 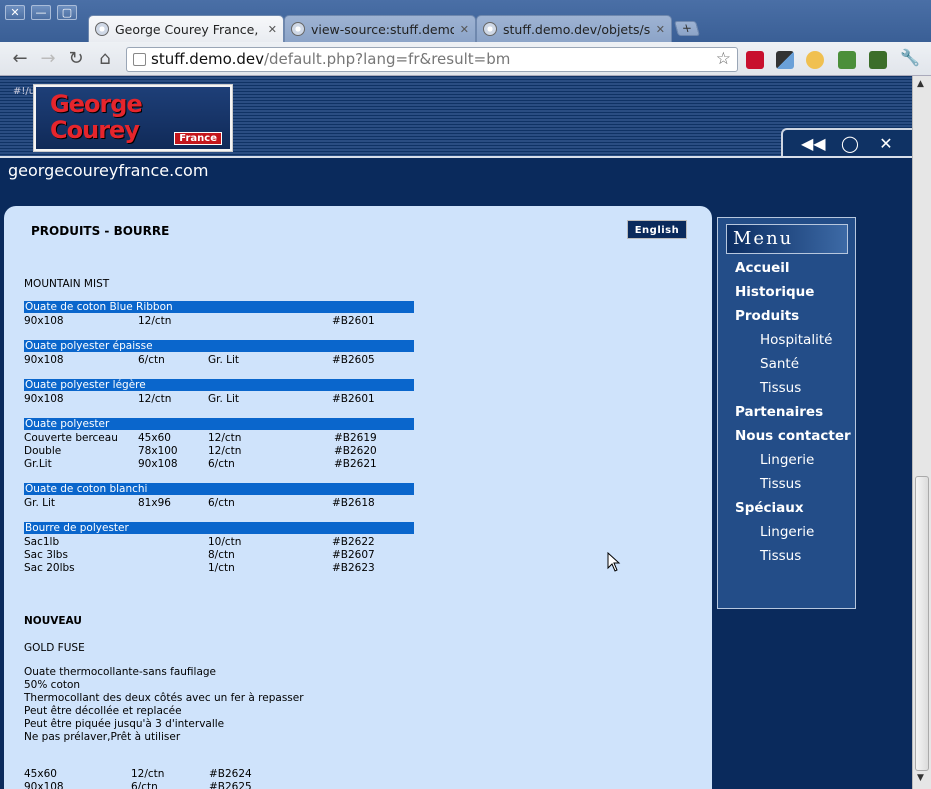 I want to click on tab-label: view-source:stuff.demo.de, so click(x=382, y=29).